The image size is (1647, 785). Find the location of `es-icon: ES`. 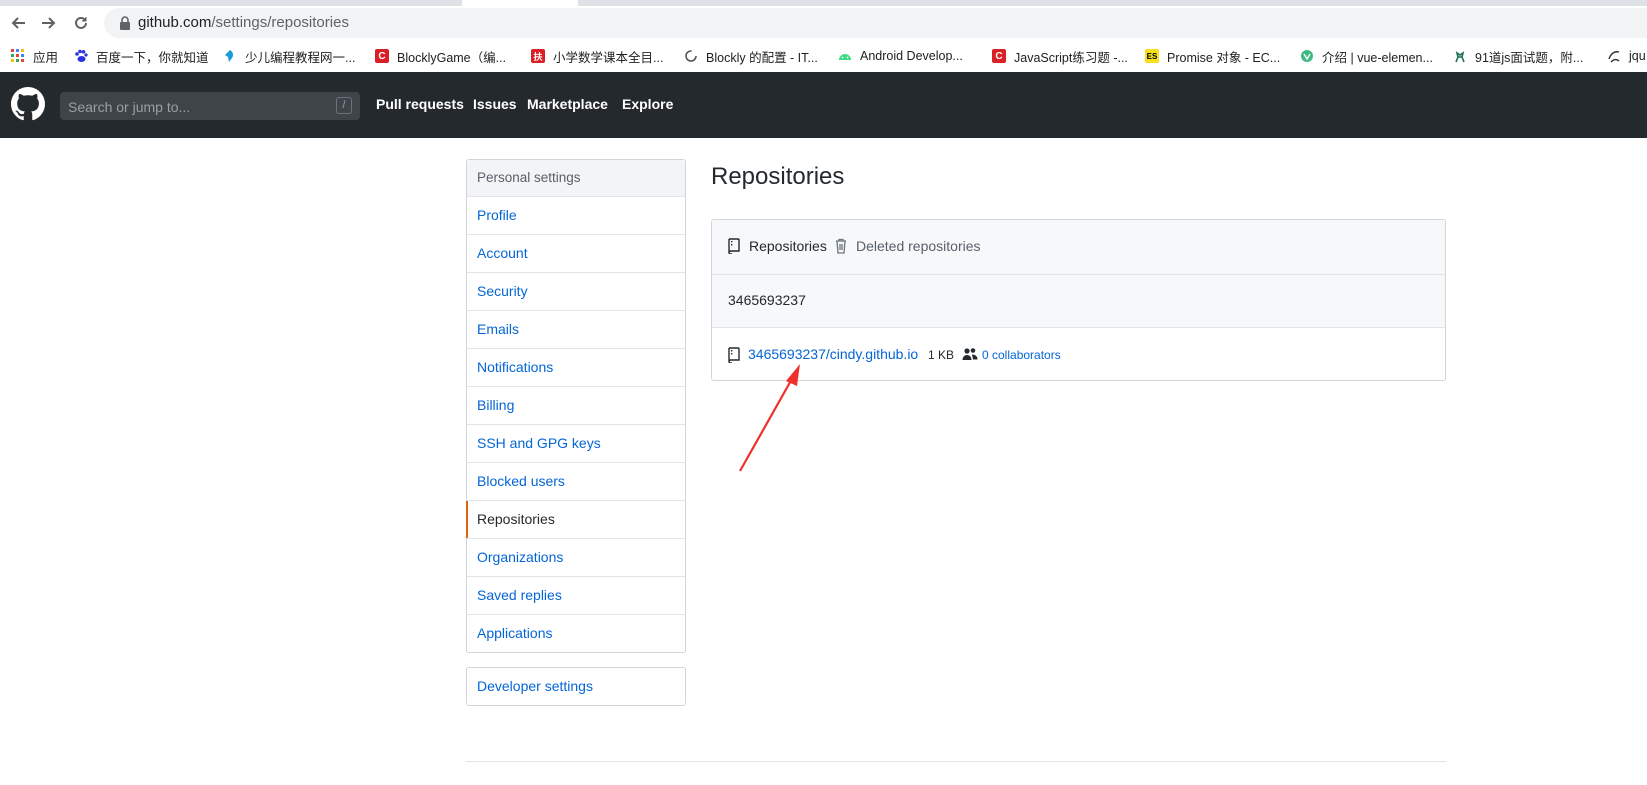

es-icon: ES is located at coordinates (1152, 56).